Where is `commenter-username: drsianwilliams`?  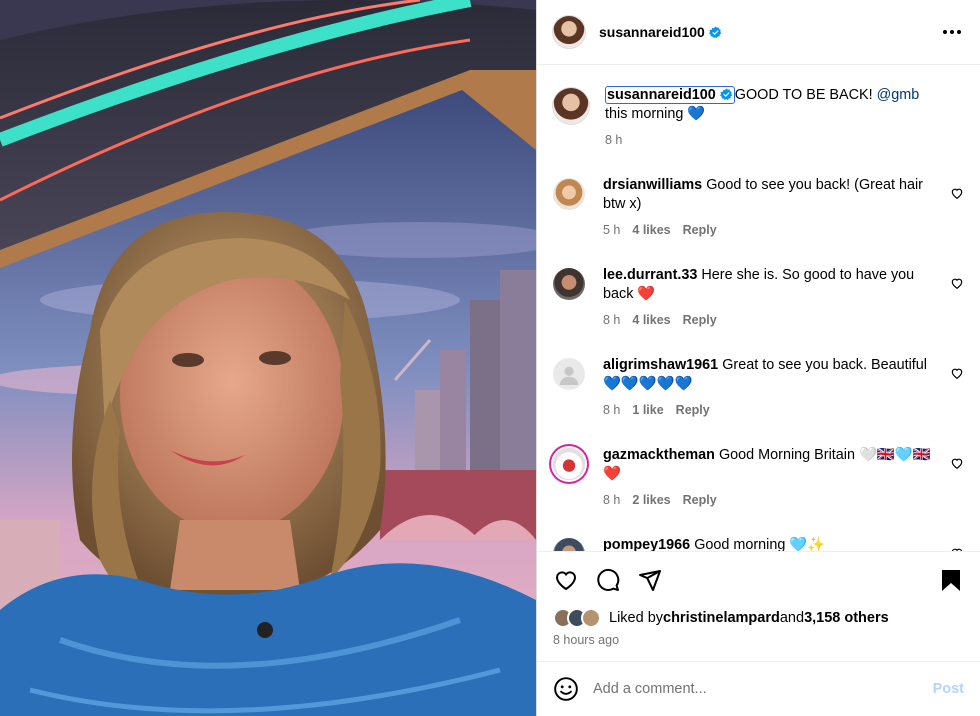
commenter-username: drsianwilliams is located at coordinates (652, 185).